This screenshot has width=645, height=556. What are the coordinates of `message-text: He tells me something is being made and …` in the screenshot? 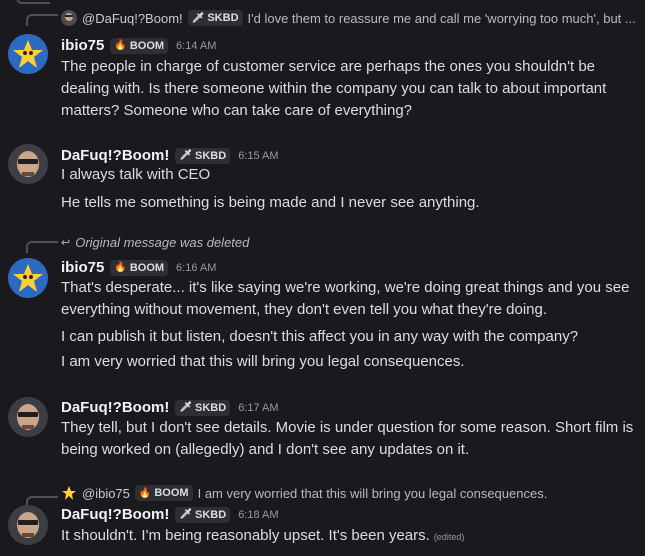 It's located at (270, 202).